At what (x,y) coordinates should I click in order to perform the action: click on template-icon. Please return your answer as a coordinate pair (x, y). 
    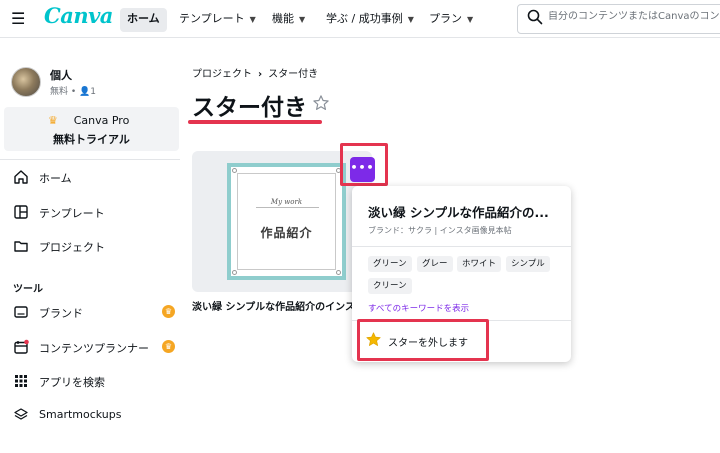
    Looking at the image, I should click on (21, 212).